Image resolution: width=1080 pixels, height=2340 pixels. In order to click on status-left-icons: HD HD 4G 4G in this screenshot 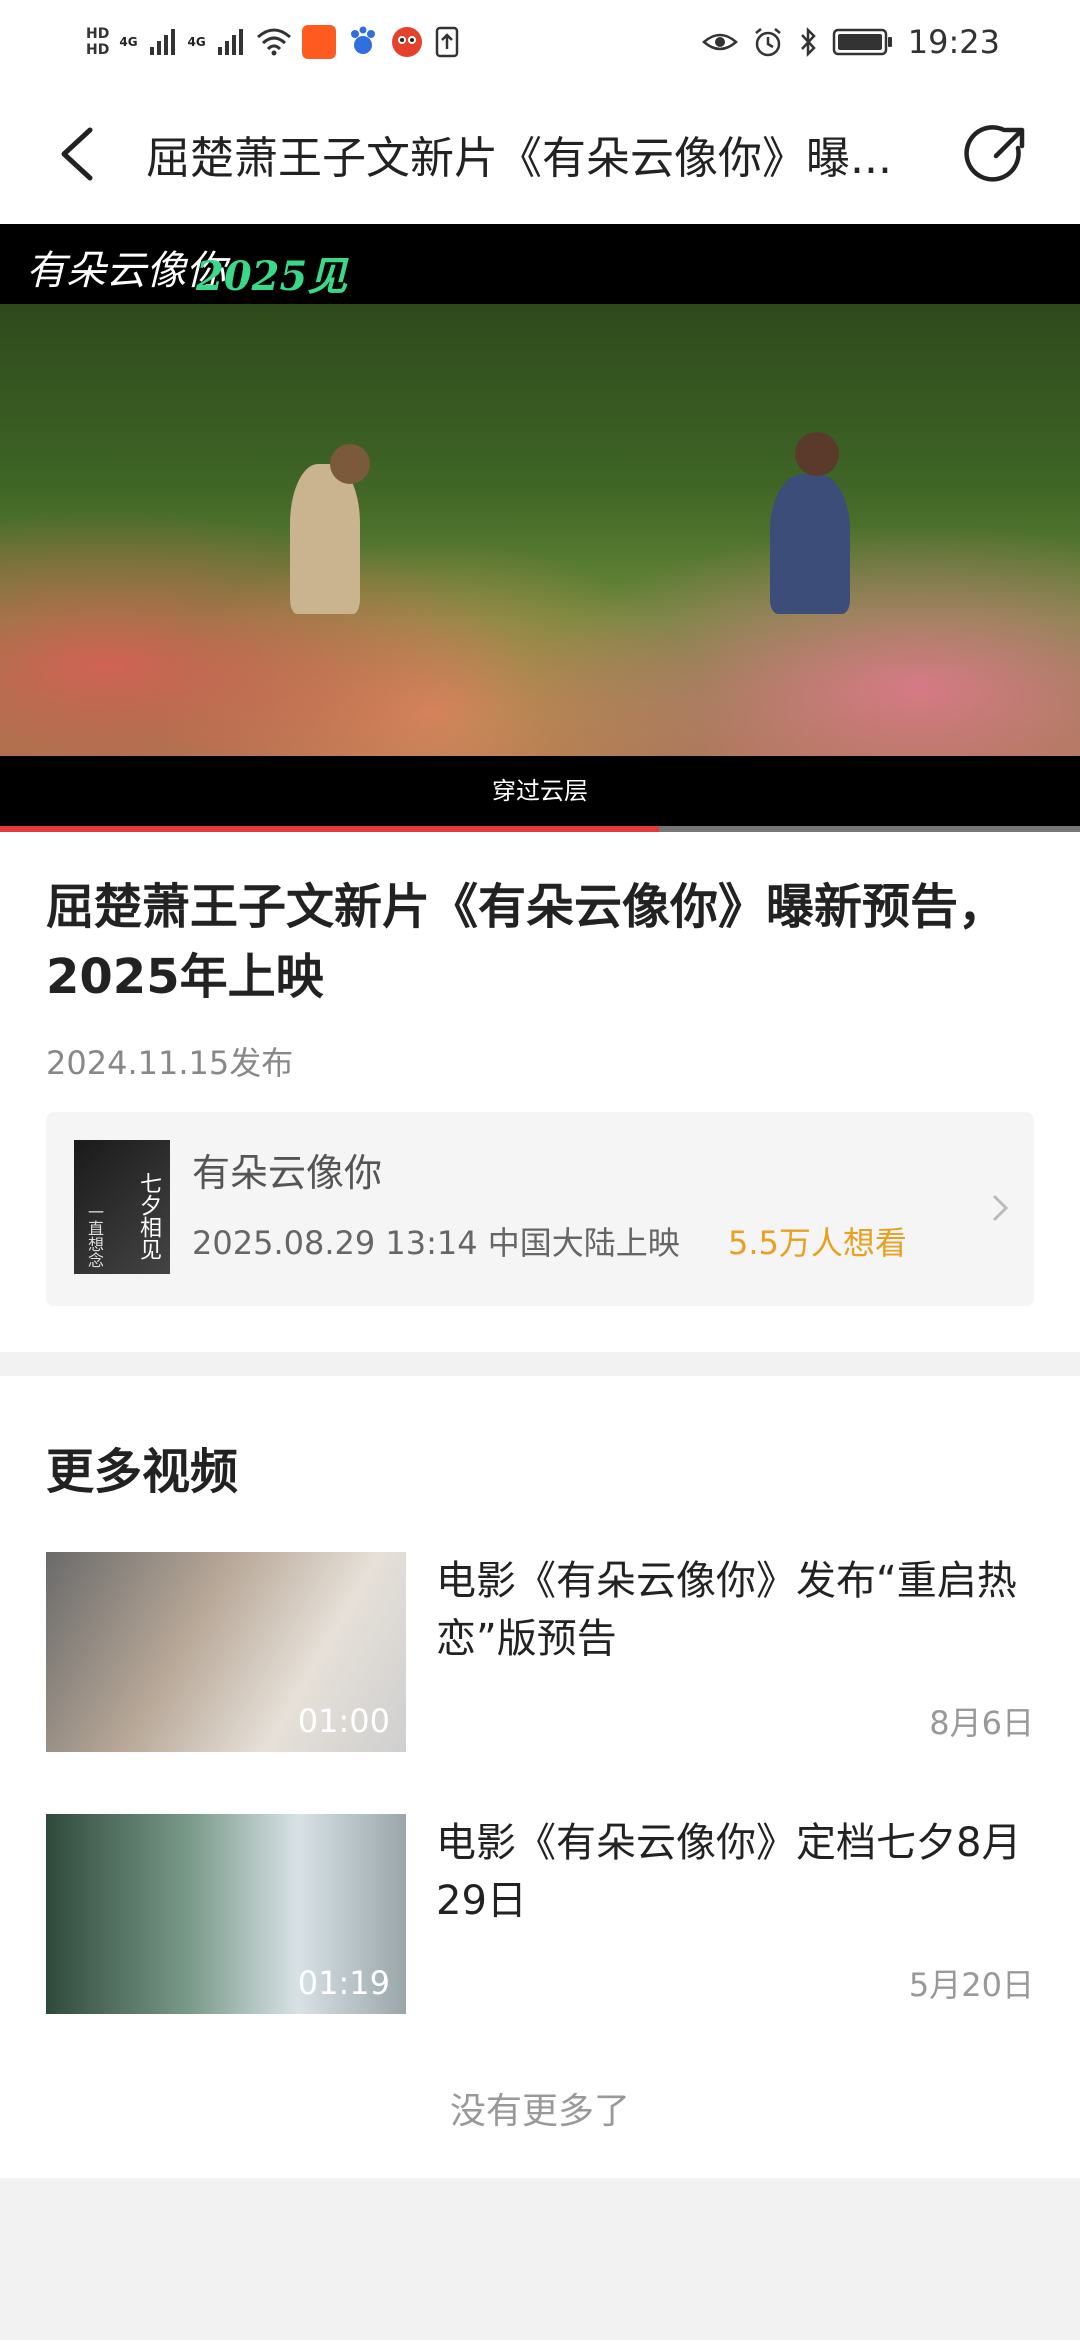, I will do `click(273, 42)`.